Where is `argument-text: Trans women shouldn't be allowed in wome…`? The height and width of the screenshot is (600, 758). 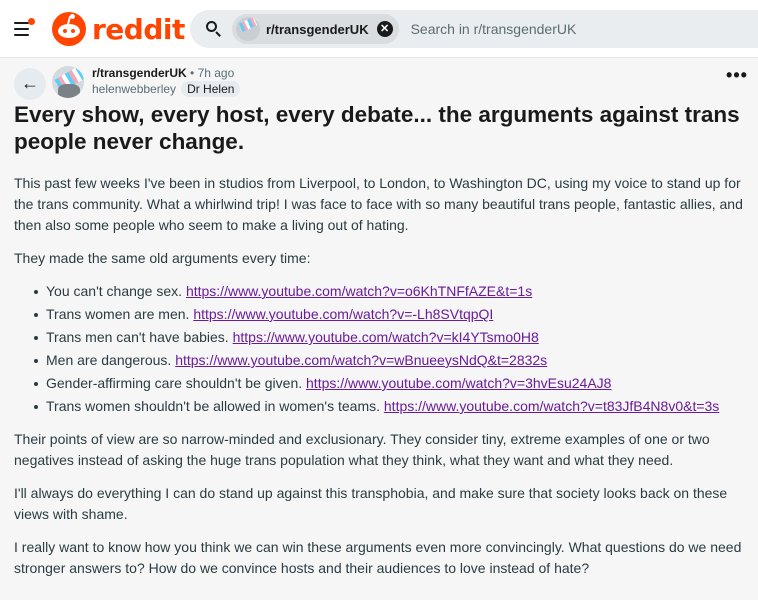
argument-text: Trans women shouldn't be allowed in wome… is located at coordinates (213, 406).